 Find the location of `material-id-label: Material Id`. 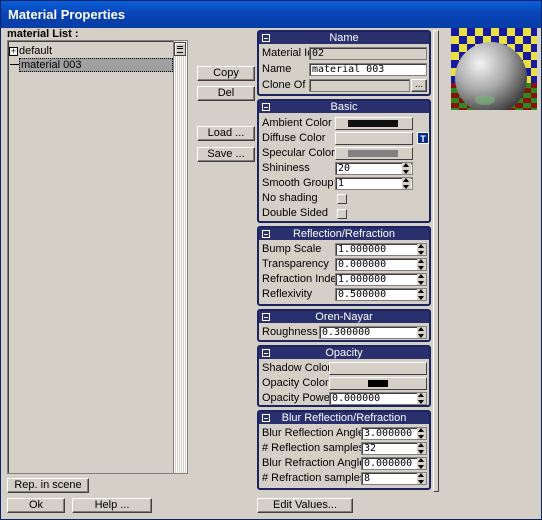

material-id-label: Material Id is located at coordinates (288, 53).